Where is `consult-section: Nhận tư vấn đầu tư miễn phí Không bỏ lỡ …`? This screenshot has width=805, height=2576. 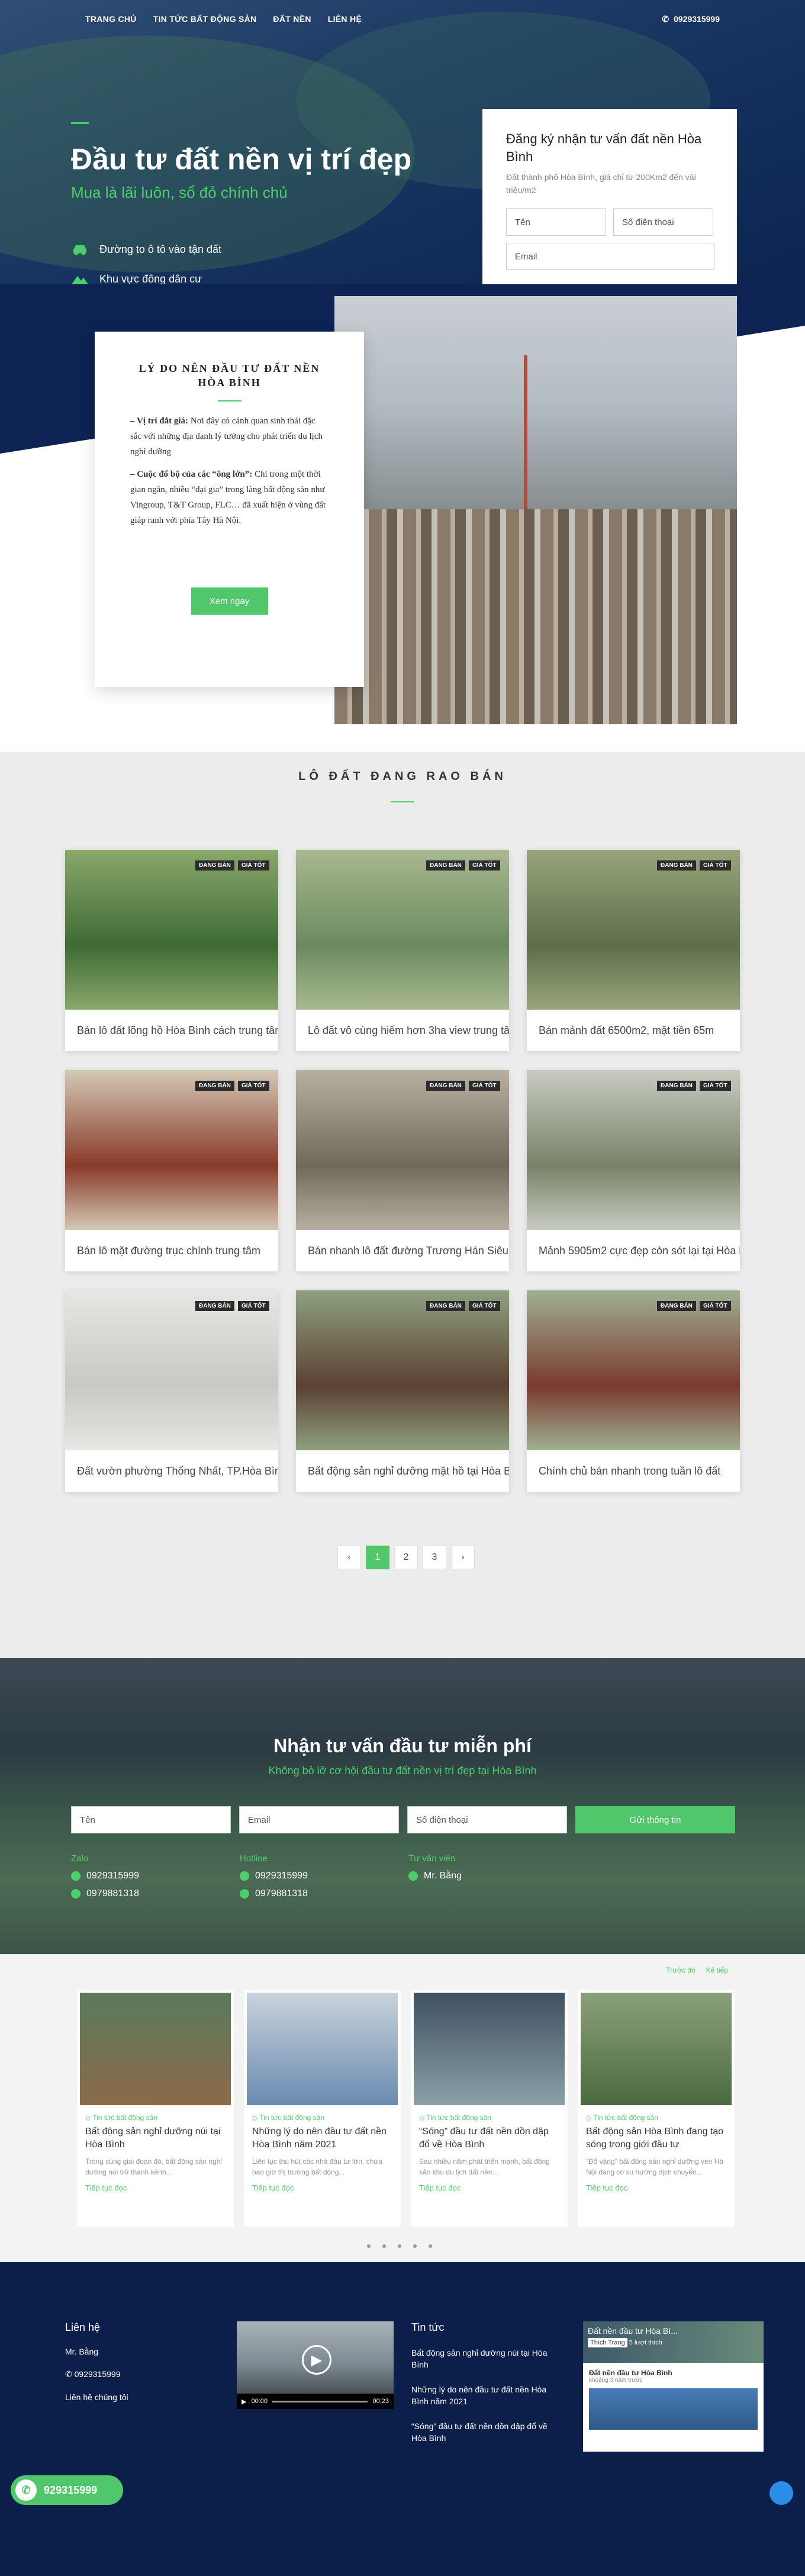 consult-section: Nhận tư vấn đầu tư miễn phí Không bỏ lỡ … is located at coordinates (402, 1806).